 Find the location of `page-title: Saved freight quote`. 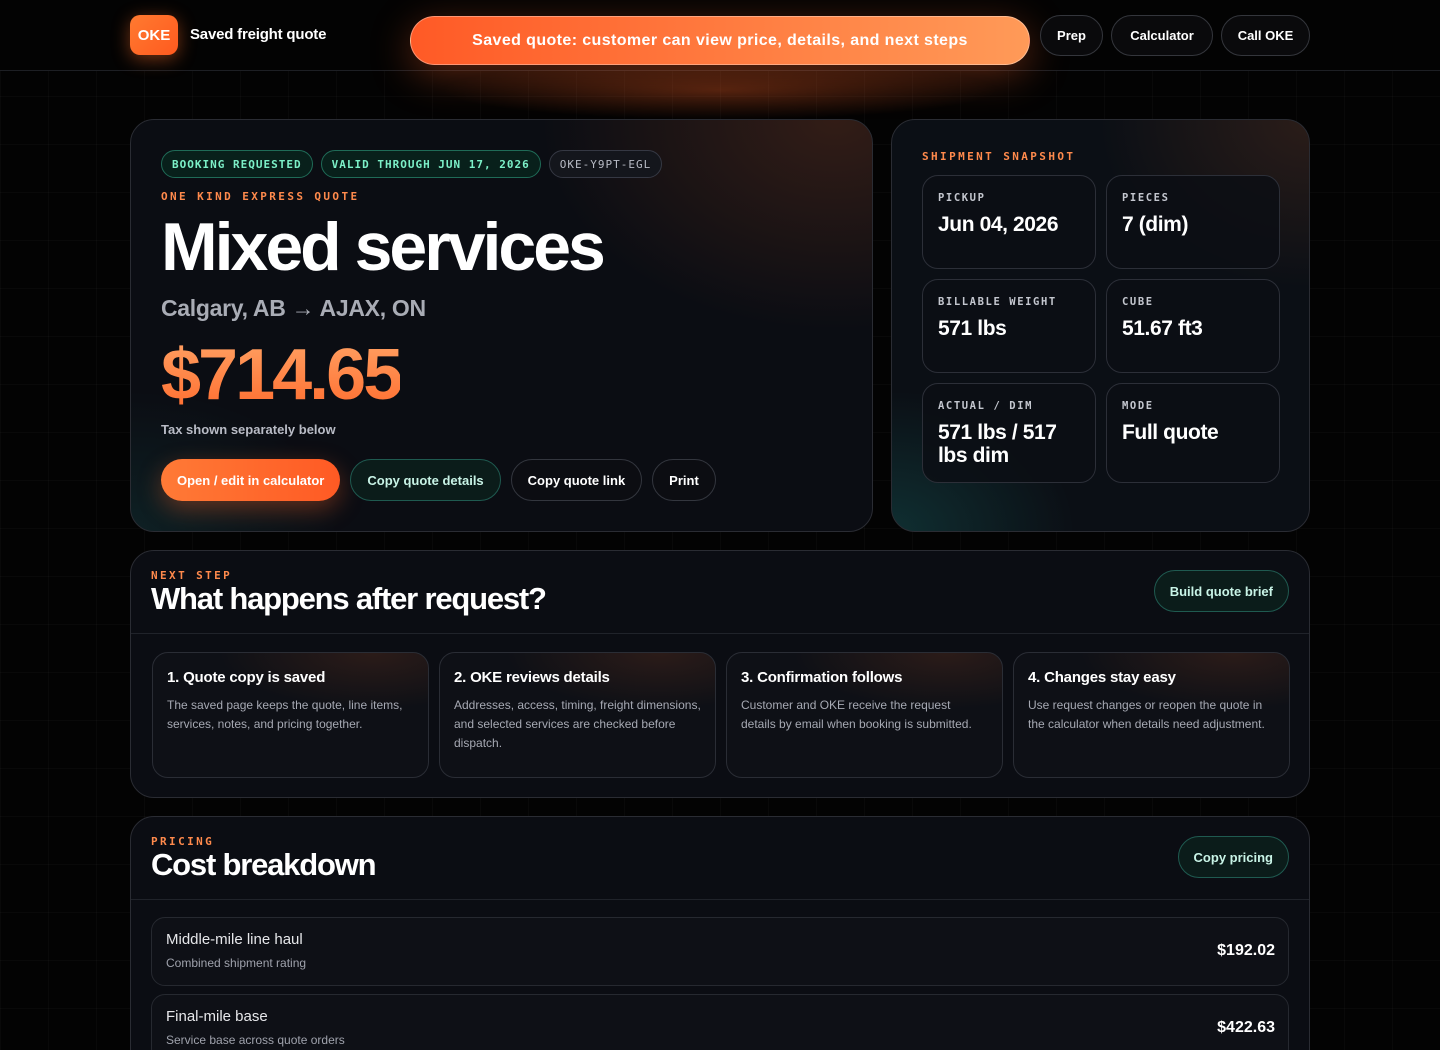

page-title: Saved freight quote is located at coordinates (258, 34).